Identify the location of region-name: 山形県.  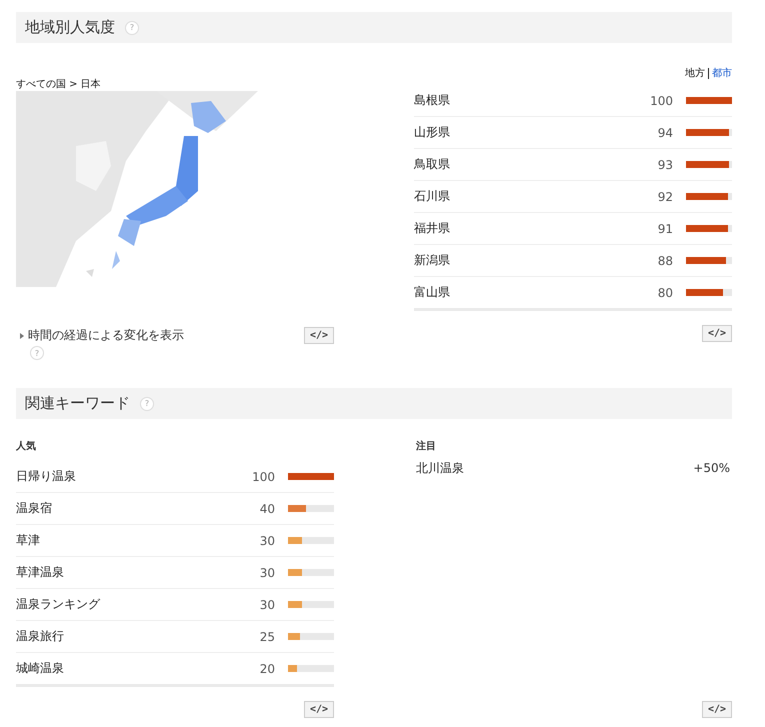
(432, 132).